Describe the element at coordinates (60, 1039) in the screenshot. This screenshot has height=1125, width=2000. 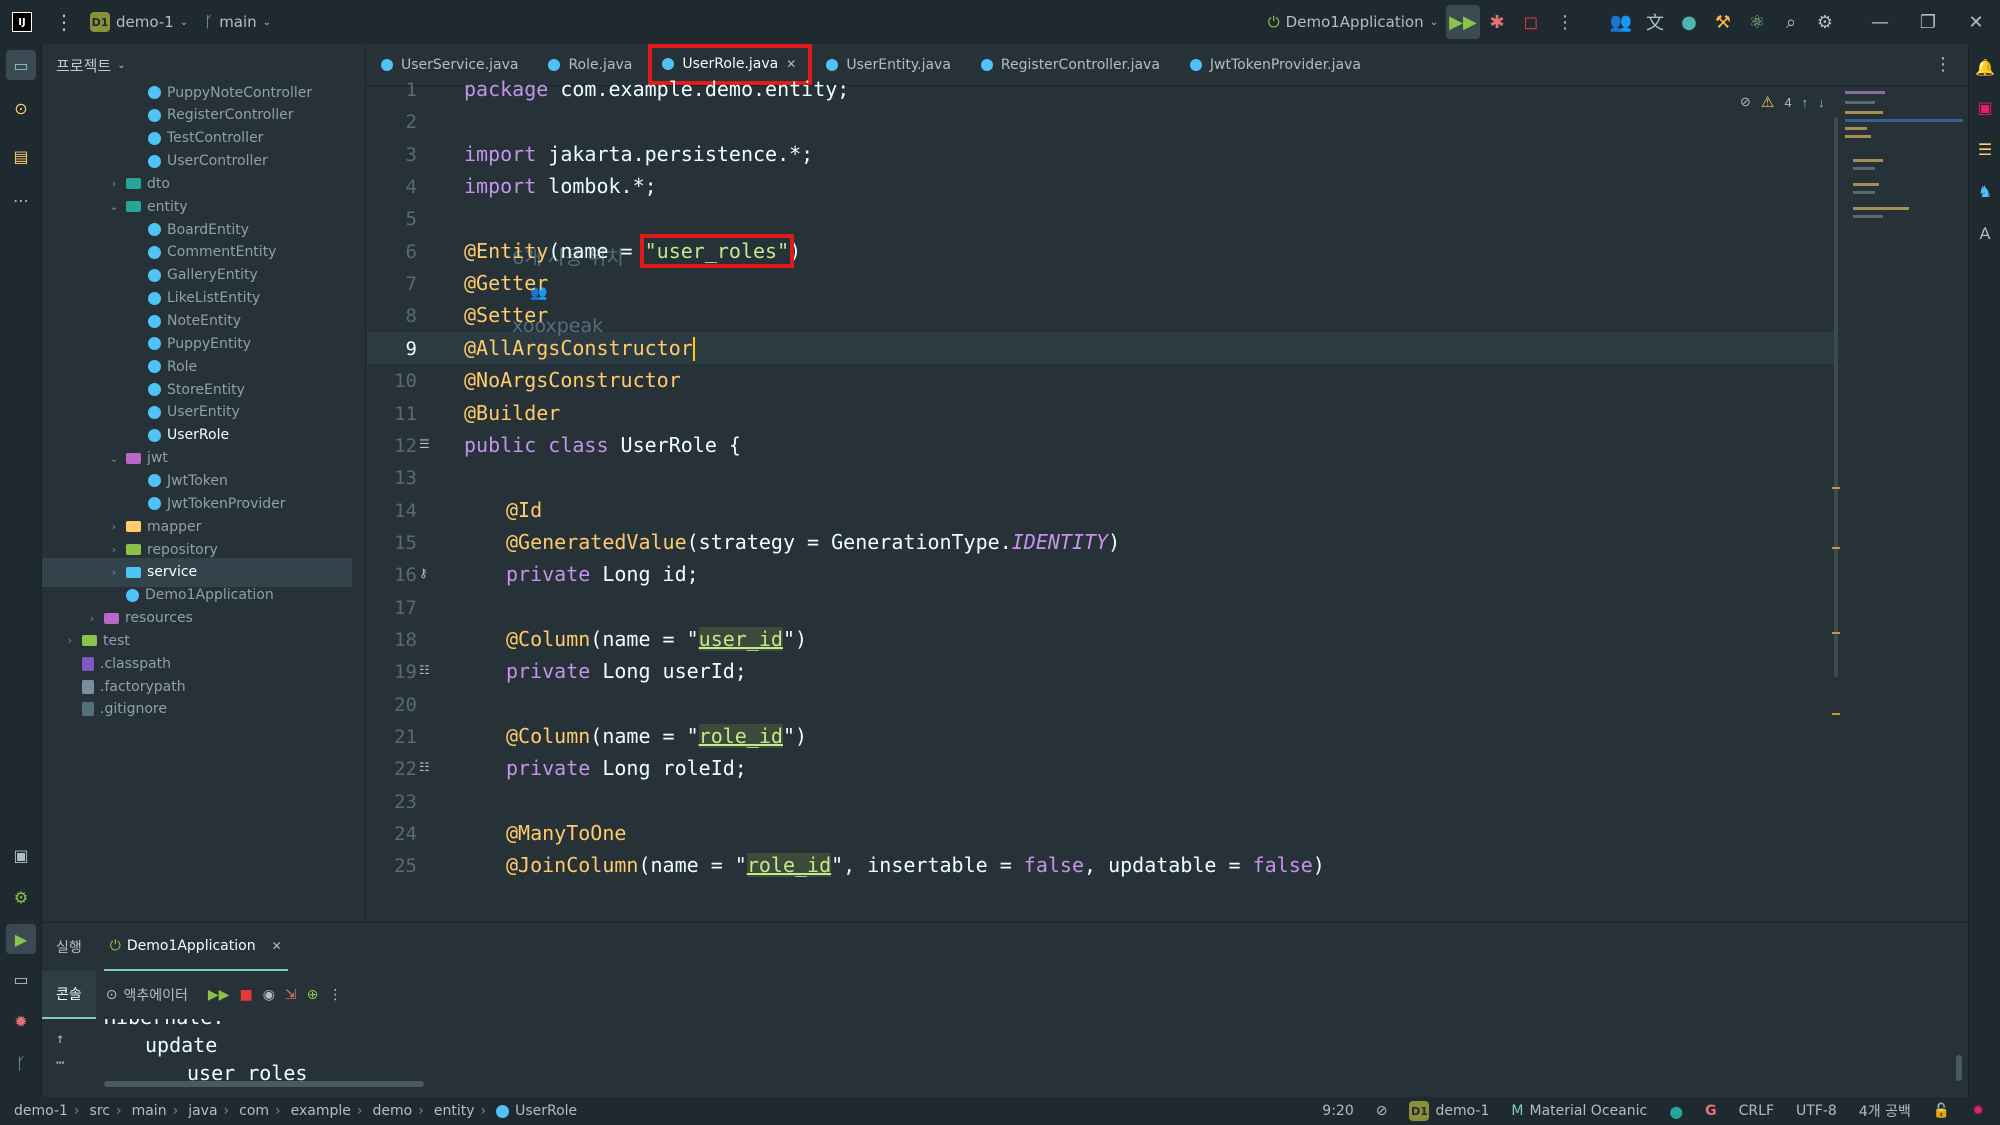
I see `scroll-up-icon: ↑` at that location.